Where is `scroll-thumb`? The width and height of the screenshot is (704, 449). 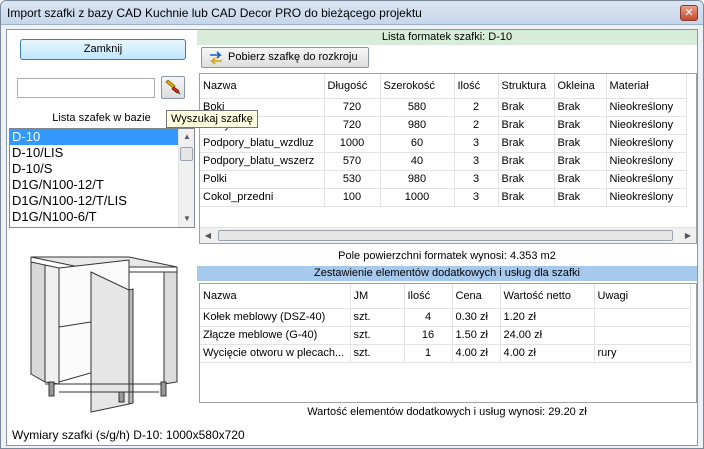 scroll-thumb is located at coordinates (186, 154).